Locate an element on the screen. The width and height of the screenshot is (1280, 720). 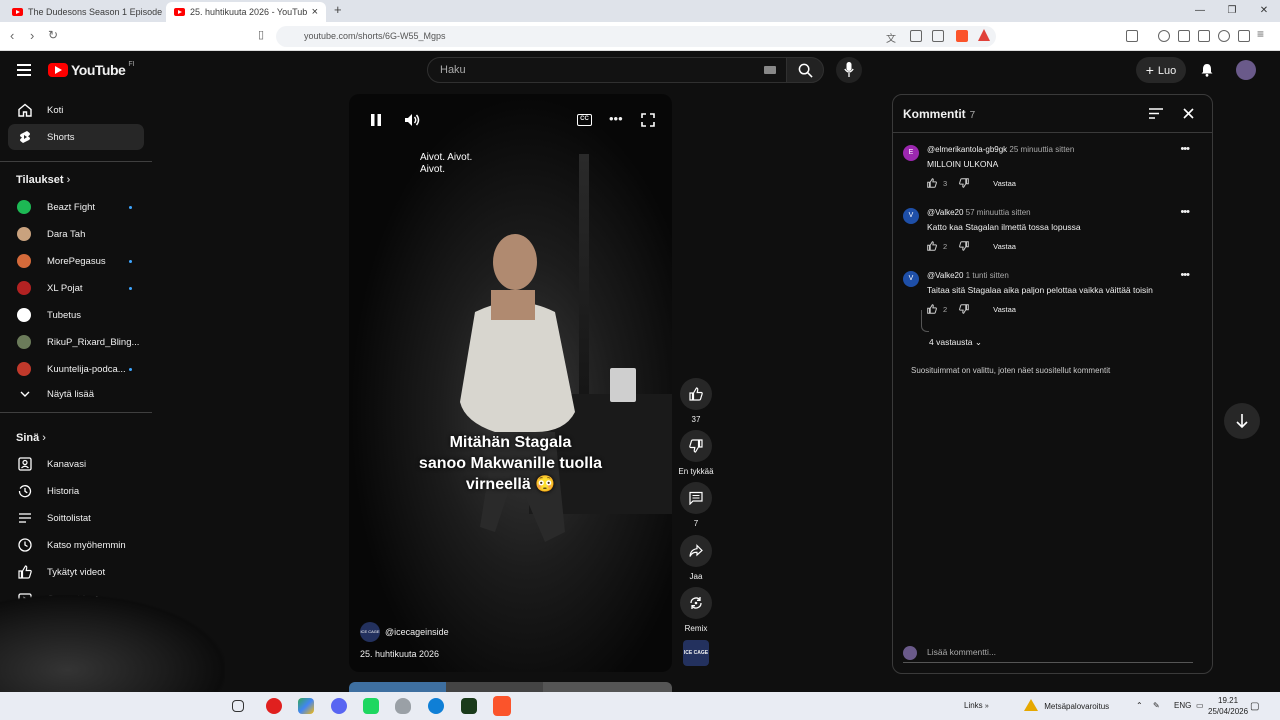
shield-app-icon is located at coordinates (403, 706).